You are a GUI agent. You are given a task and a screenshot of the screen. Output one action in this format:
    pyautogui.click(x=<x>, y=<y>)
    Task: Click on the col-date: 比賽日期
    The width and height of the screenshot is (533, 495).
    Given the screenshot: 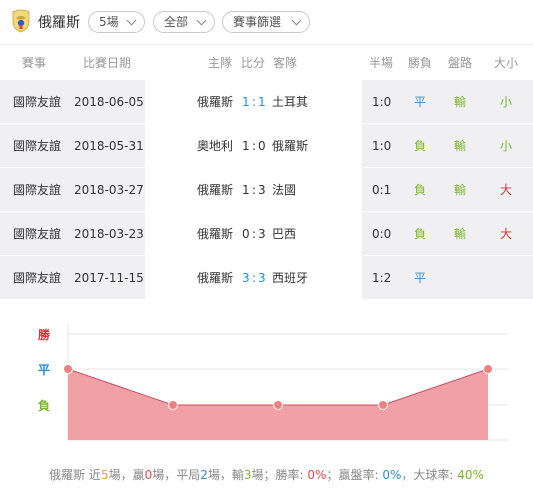 What is the action you would take?
    pyautogui.click(x=107, y=63)
    